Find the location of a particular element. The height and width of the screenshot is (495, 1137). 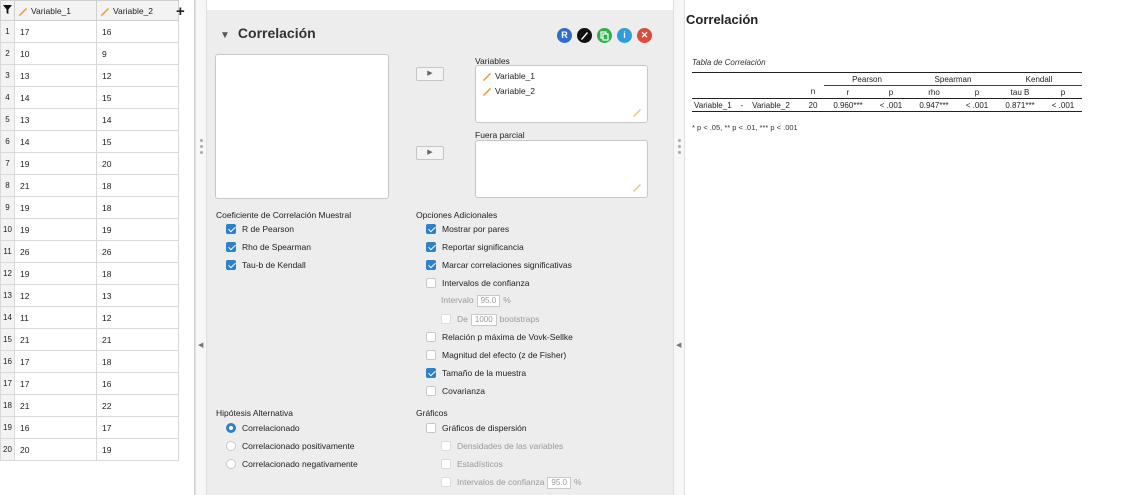

plot-ci-checkbox: Intervalos de confianza 95.0% is located at coordinates (511, 483).